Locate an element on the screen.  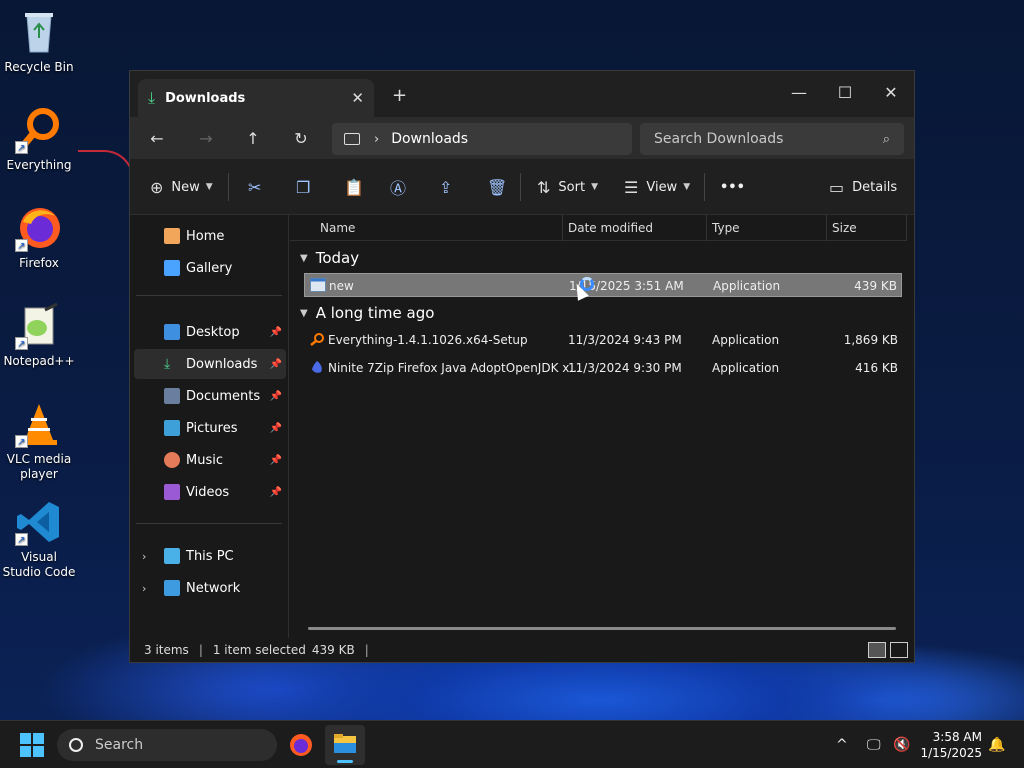
selected-size: 439 KB is located at coordinates (333, 650).